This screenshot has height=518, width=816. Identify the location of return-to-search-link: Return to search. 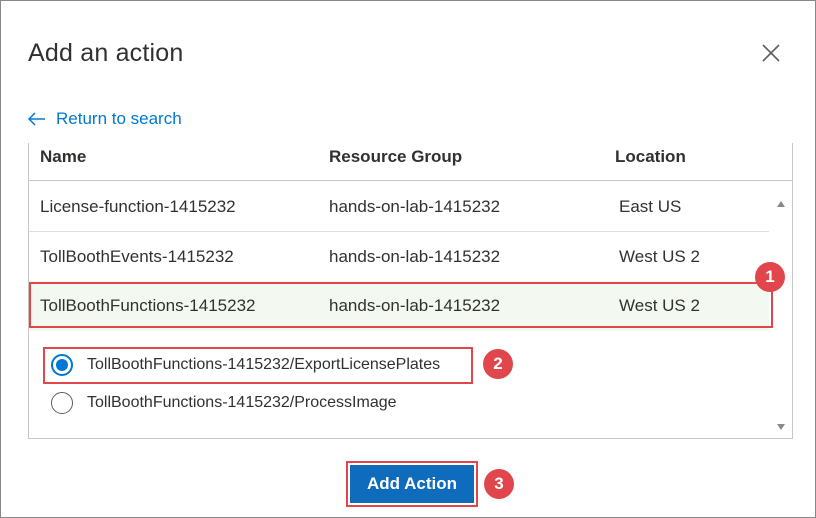
(105, 119).